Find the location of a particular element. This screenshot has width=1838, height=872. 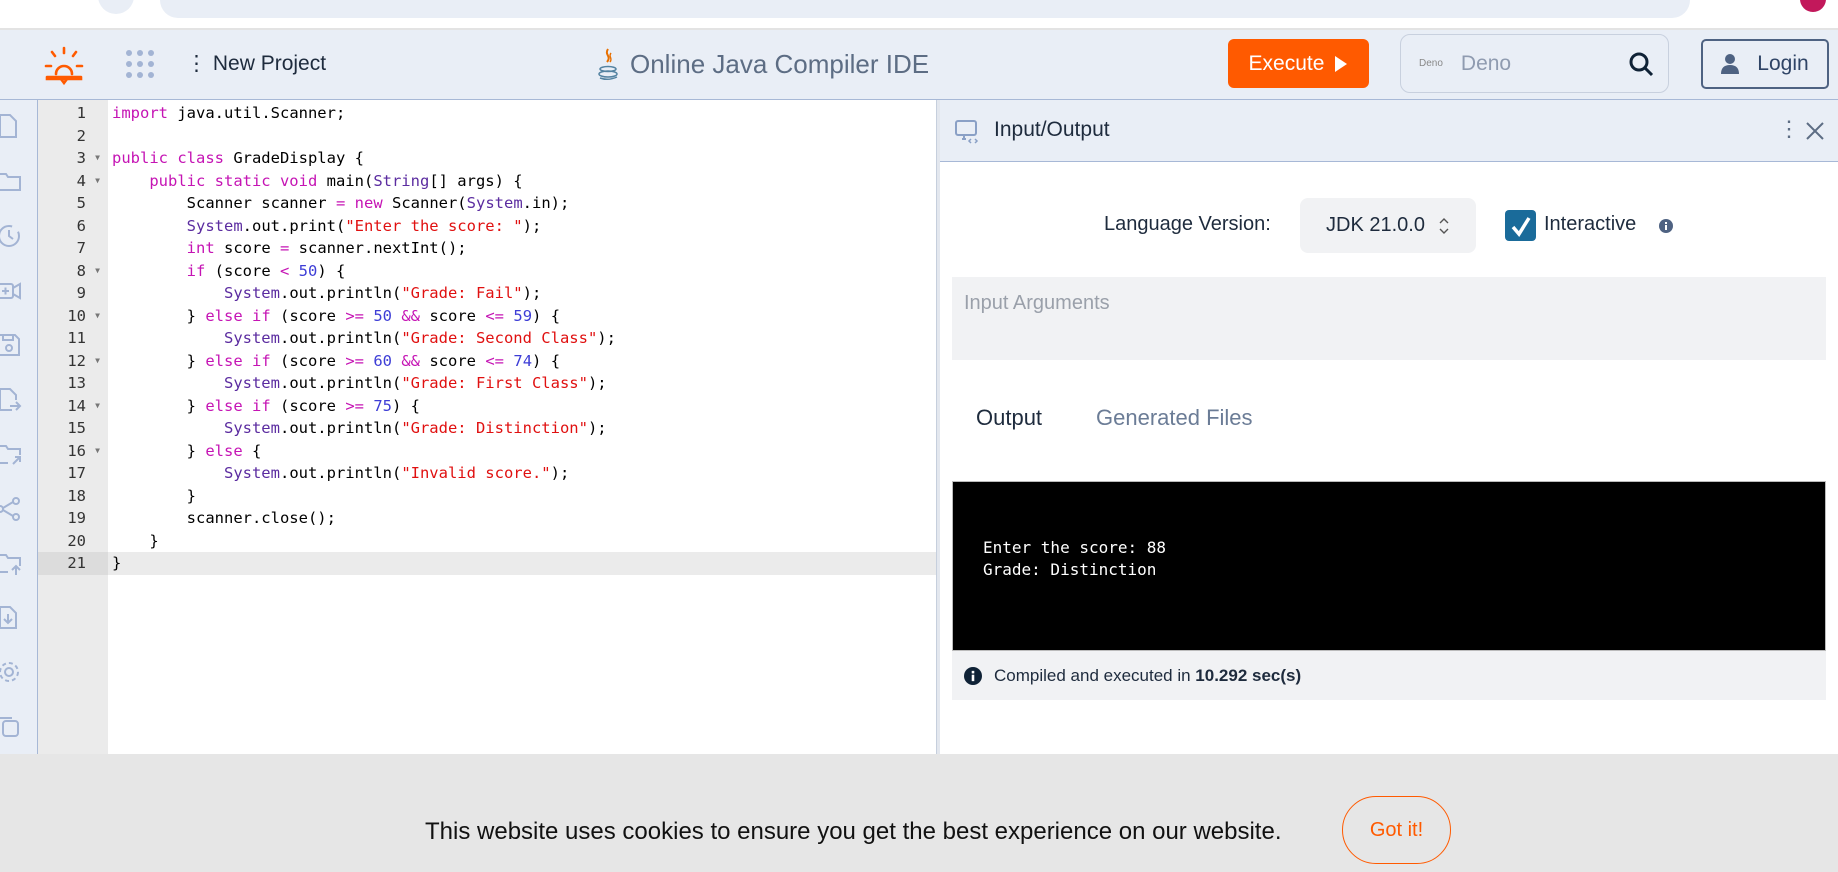

code-line: } else { is located at coordinates (187, 451).